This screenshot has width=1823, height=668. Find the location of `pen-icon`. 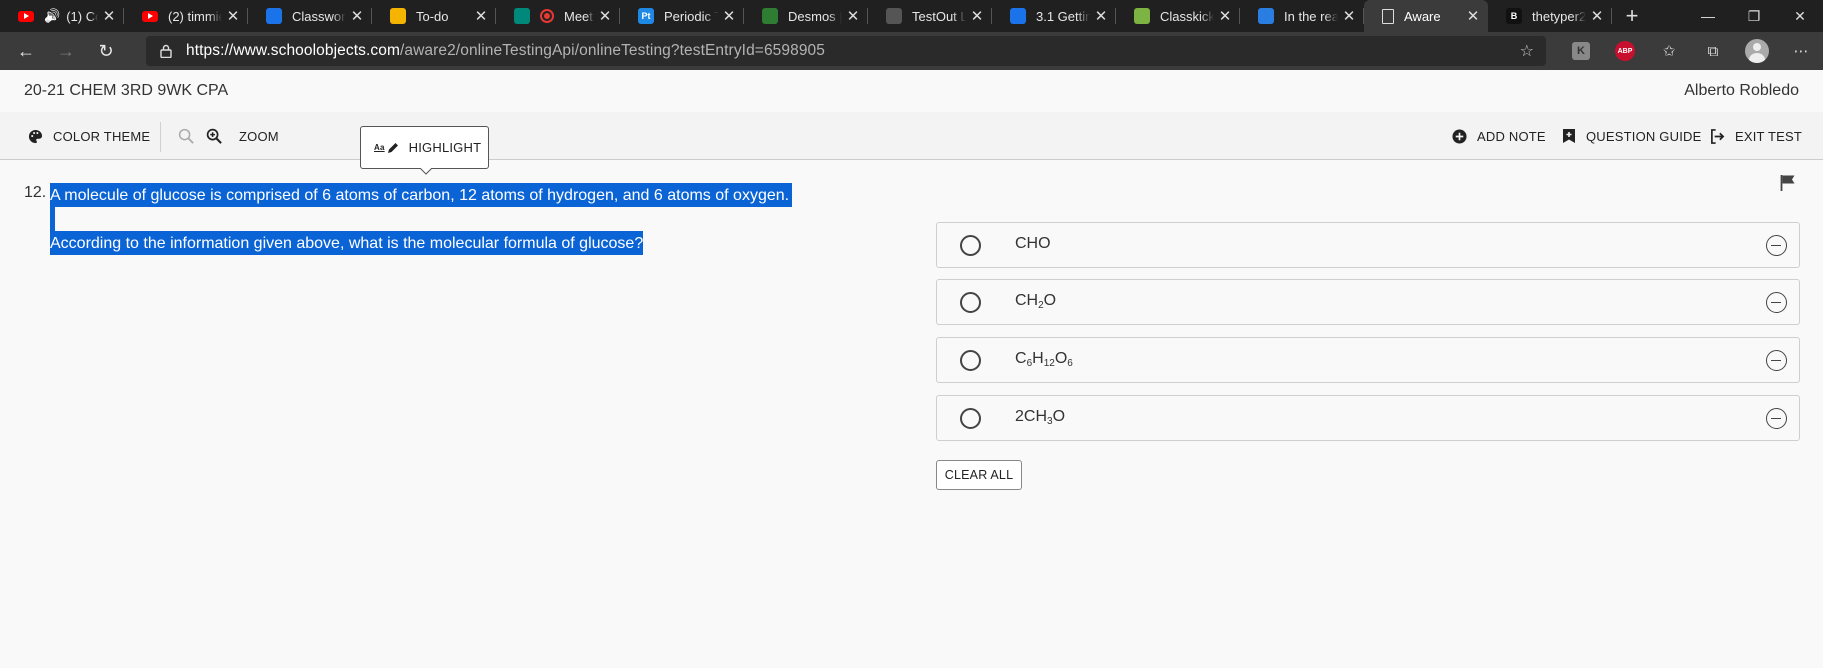

pen-icon is located at coordinates (392, 147).